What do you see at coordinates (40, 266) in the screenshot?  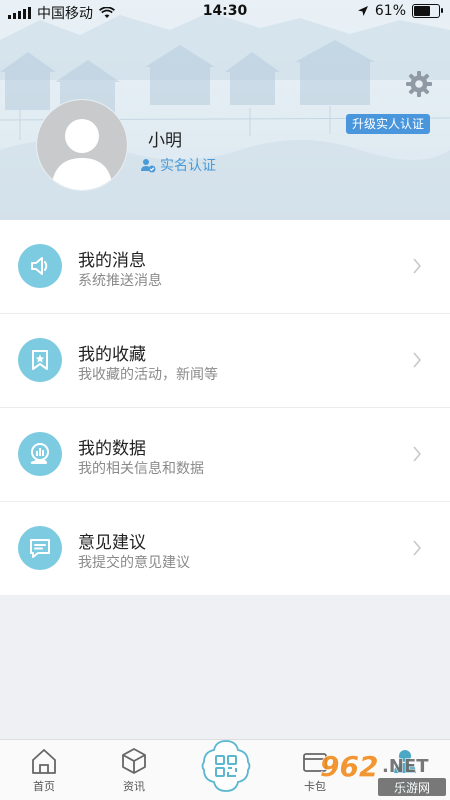 I see `speaker-icon` at bounding box center [40, 266].